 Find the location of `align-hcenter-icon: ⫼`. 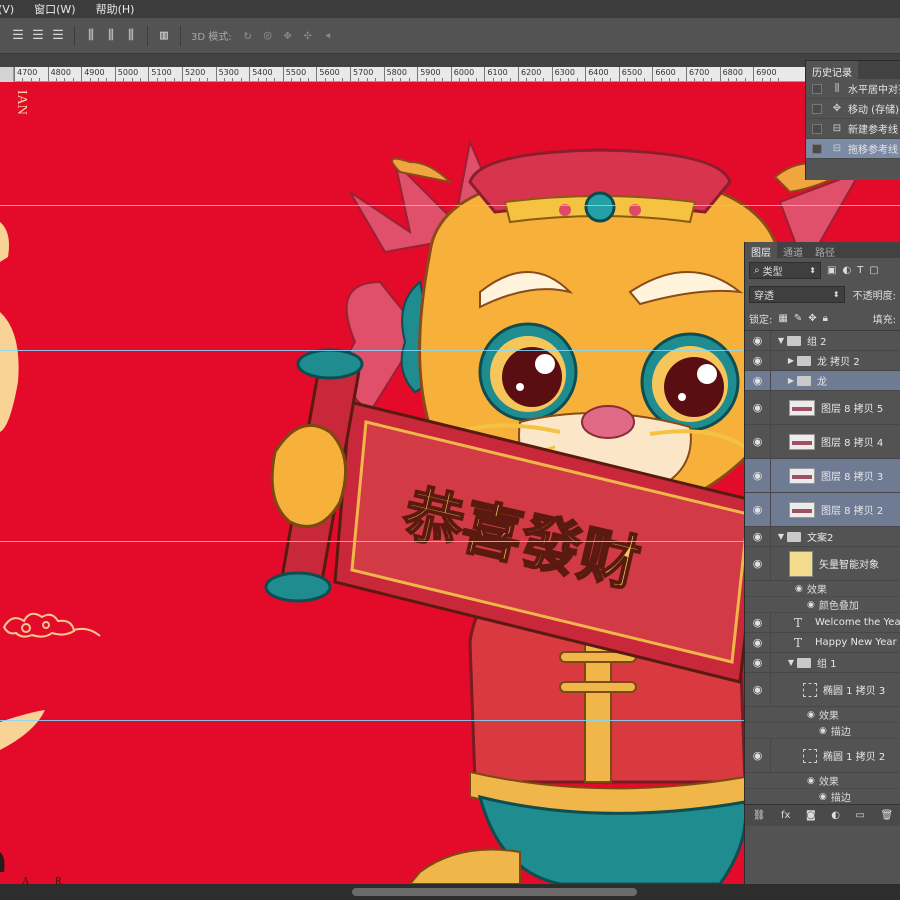

align-hcenter-icon: ⫼ is located at coordinates (111, 36).